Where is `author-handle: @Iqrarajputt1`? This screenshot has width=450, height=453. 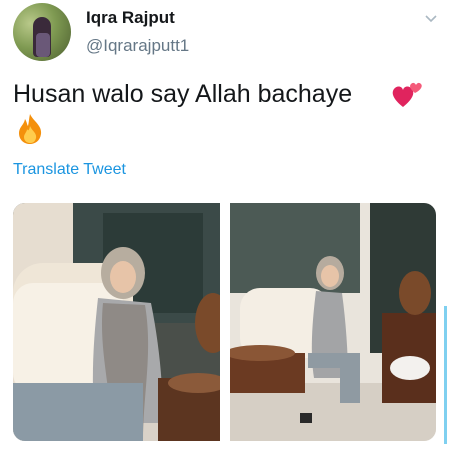
author-handle: @Iqrarajputt1 is located at coordinates (137, 46).